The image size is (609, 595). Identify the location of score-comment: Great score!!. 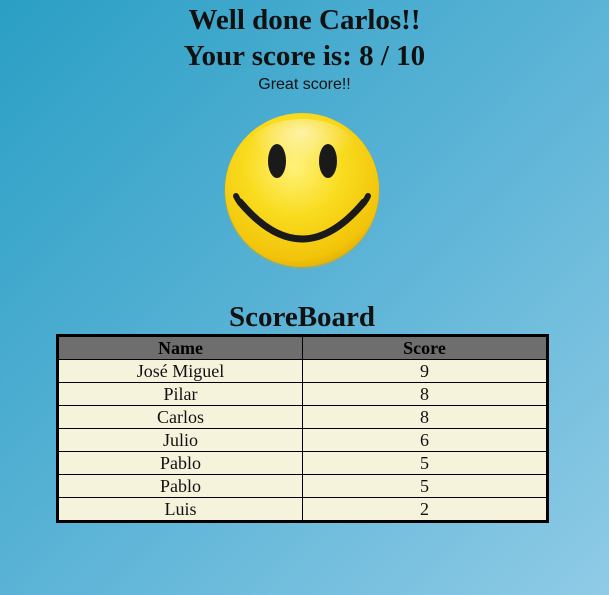
(304, 84).